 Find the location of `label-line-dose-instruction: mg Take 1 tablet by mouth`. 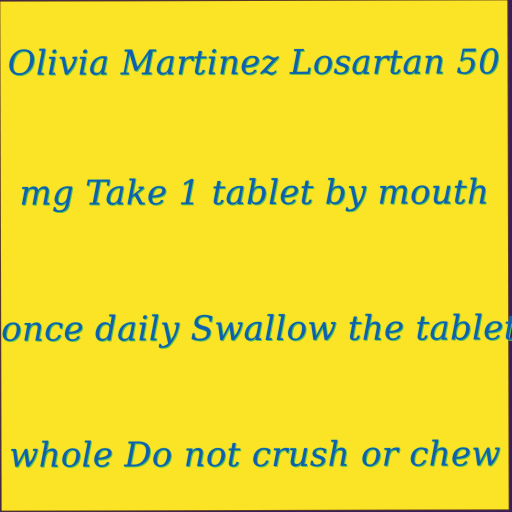

label-line-dose-instruction: mg Take 1 tablet by mouth is located at coordinates (254, 193).